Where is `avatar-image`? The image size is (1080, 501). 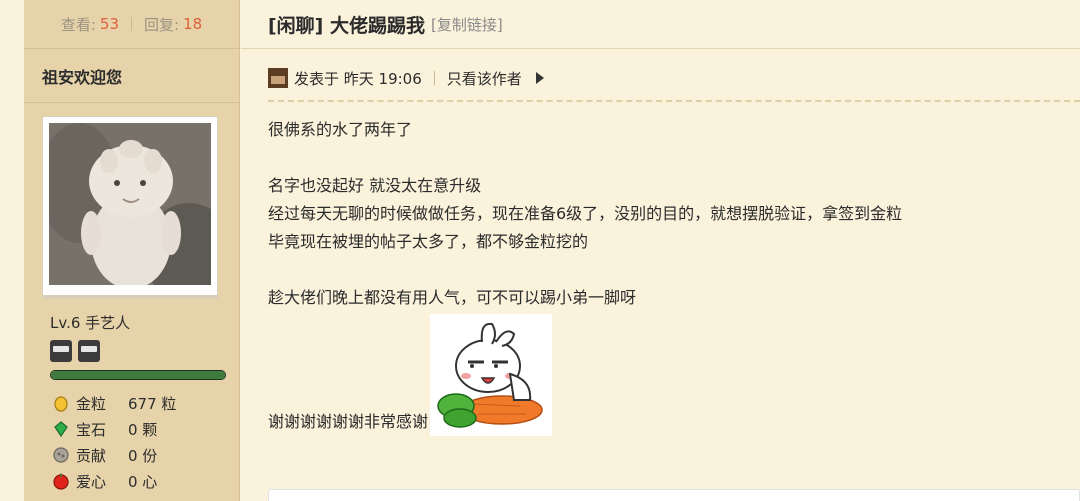
avatar-image is located at coordinates (130, 204).